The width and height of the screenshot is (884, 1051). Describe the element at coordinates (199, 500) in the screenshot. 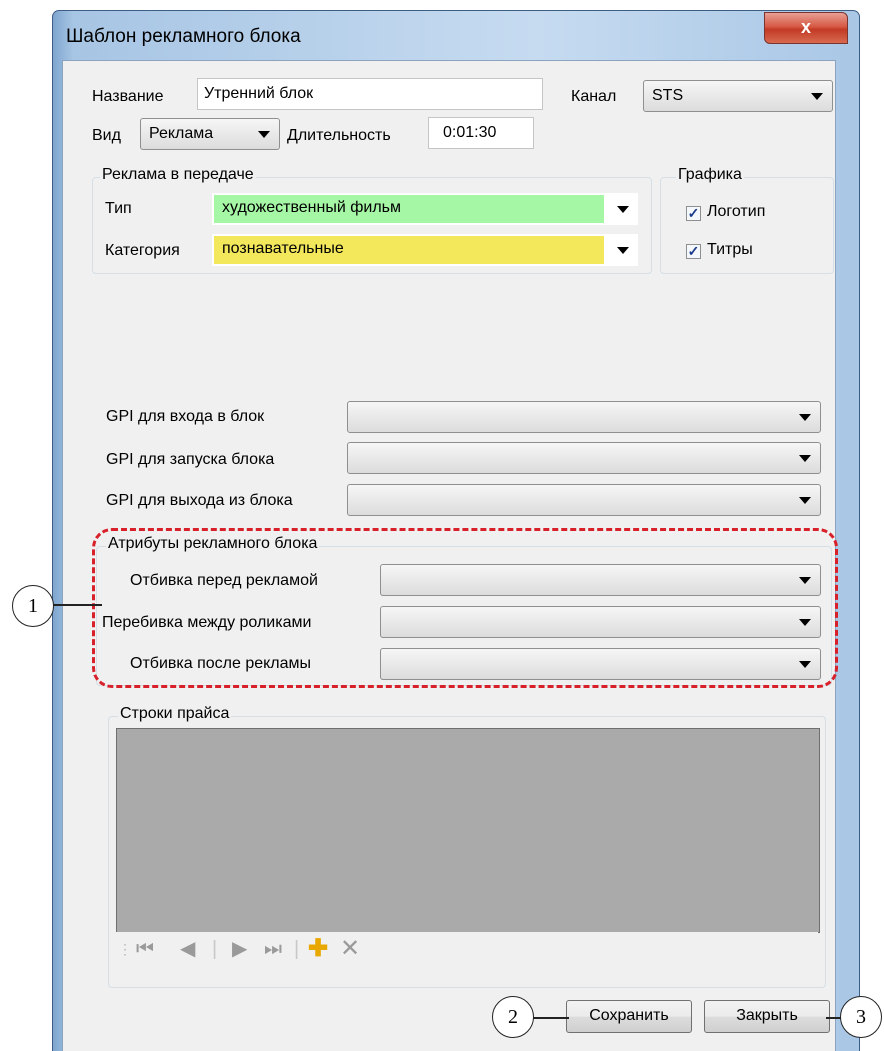

I see `gpi-exit-label: GPI для выхода из блока` at that location.